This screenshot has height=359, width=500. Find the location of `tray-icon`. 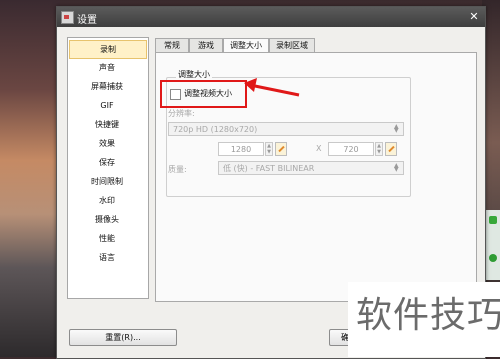

tray-icon is located at coordinates (493, 220).